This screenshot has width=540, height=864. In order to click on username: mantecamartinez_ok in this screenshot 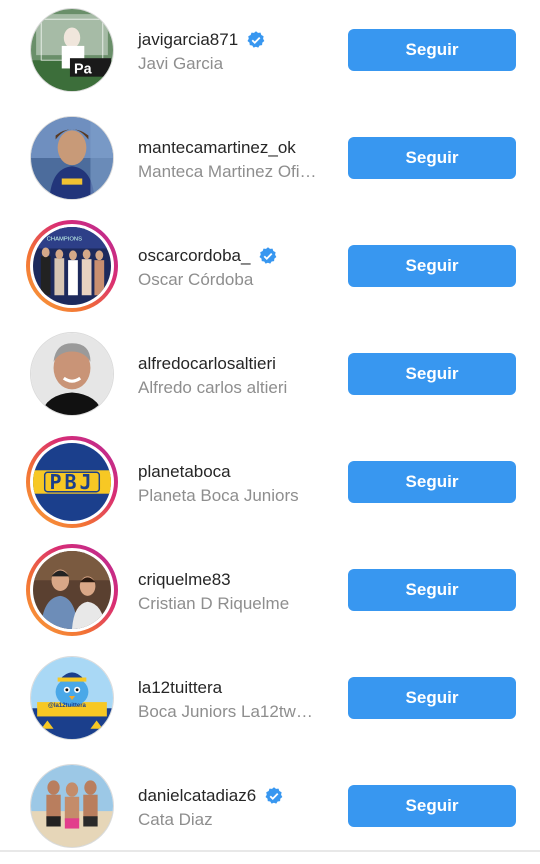, I will do `click(235, 148)`.